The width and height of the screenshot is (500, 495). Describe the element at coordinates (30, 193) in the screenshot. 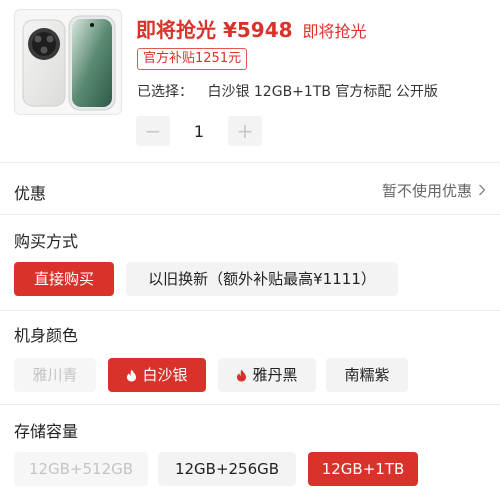

I see `promo-title: 优惠` at that location.